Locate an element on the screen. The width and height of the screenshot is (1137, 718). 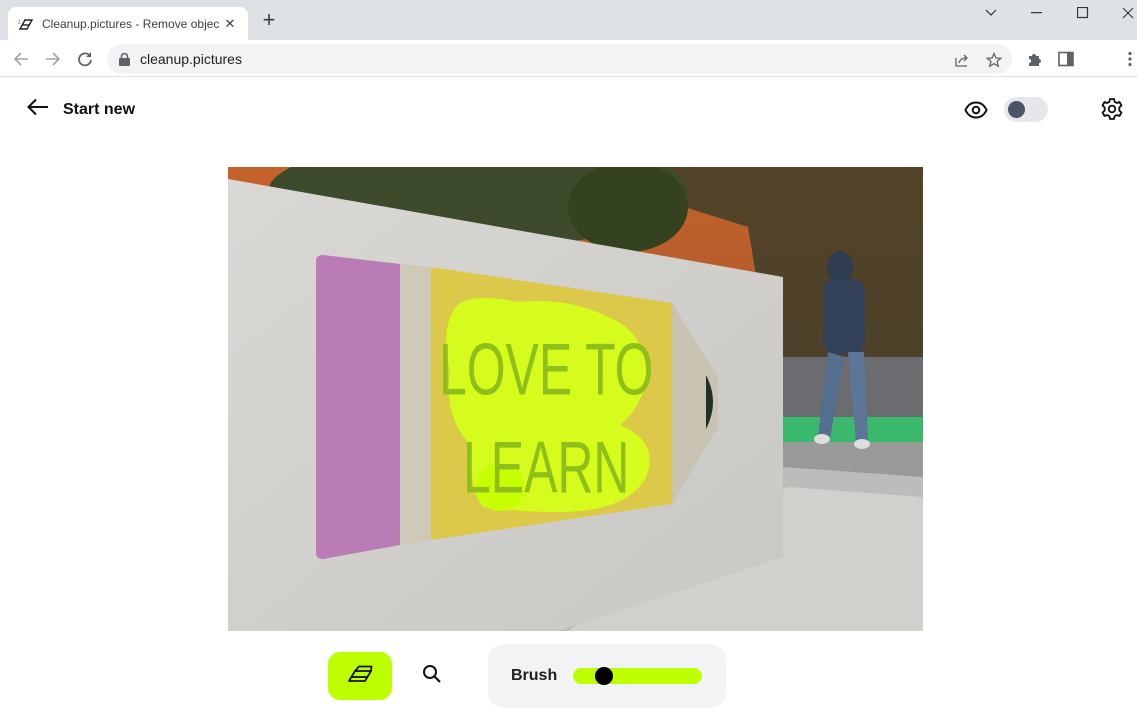
brush-size-slider is located at coordinates (637, 676).